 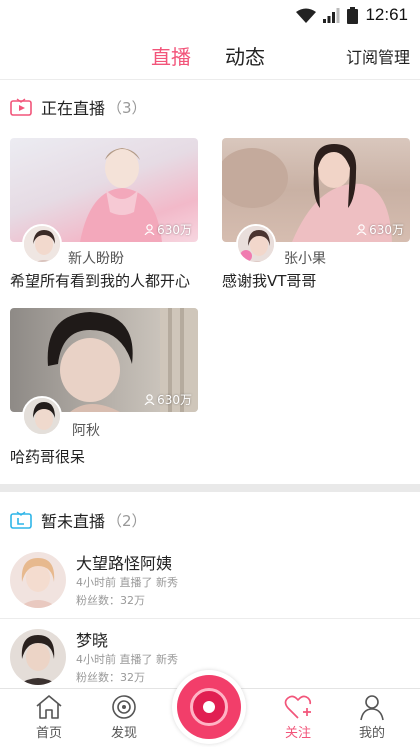 I want to click on tab-discover: 发现, so click(x=124, y=717).